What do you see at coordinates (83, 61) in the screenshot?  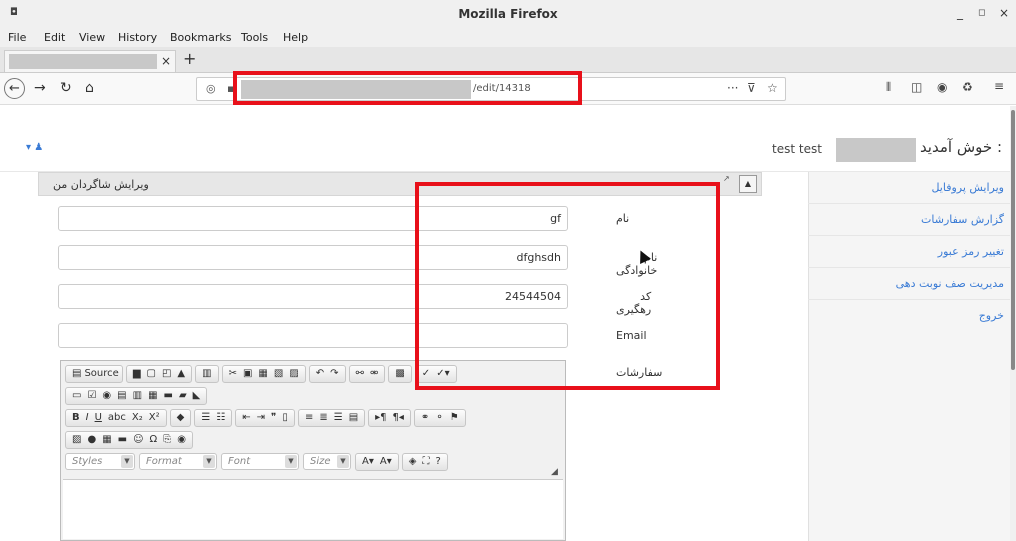 I see `redacted-tab-title` at bounding box center [83, 61].